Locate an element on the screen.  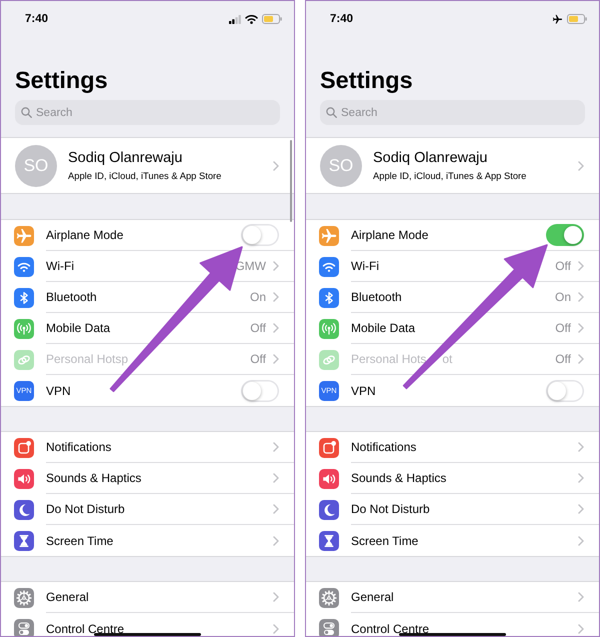
label-fragment: ot is located at coordinates (447, 359).